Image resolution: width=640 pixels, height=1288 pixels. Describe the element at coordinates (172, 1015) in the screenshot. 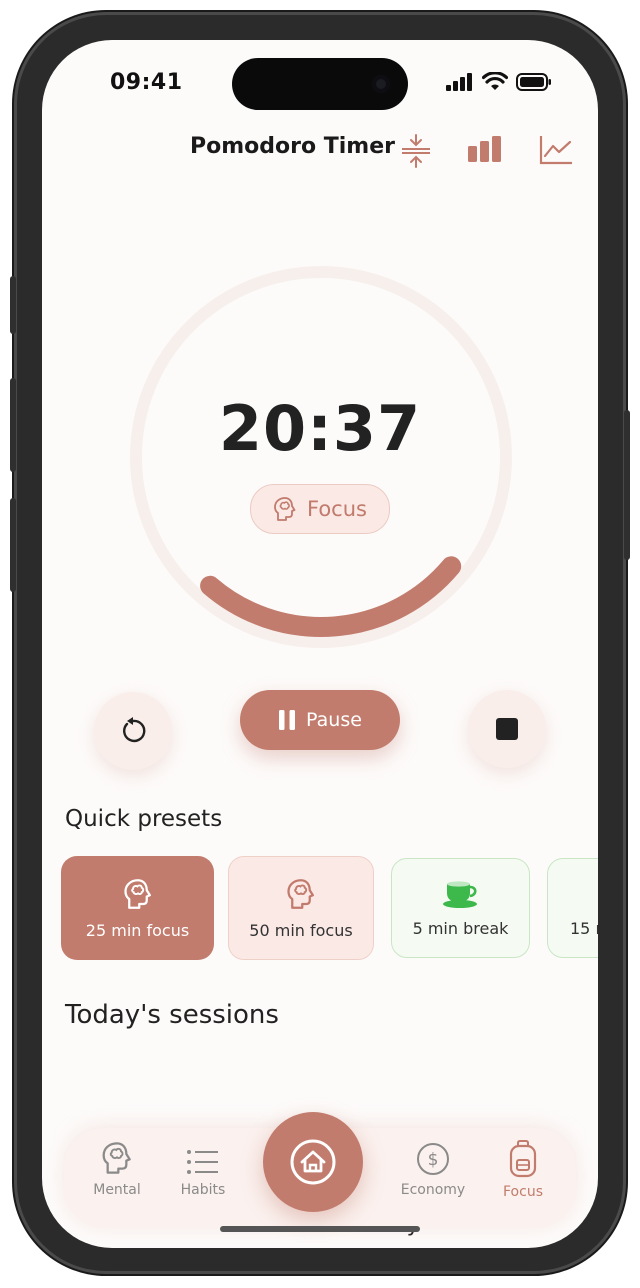

I see `sessions-title: Today's sessions` at that location.